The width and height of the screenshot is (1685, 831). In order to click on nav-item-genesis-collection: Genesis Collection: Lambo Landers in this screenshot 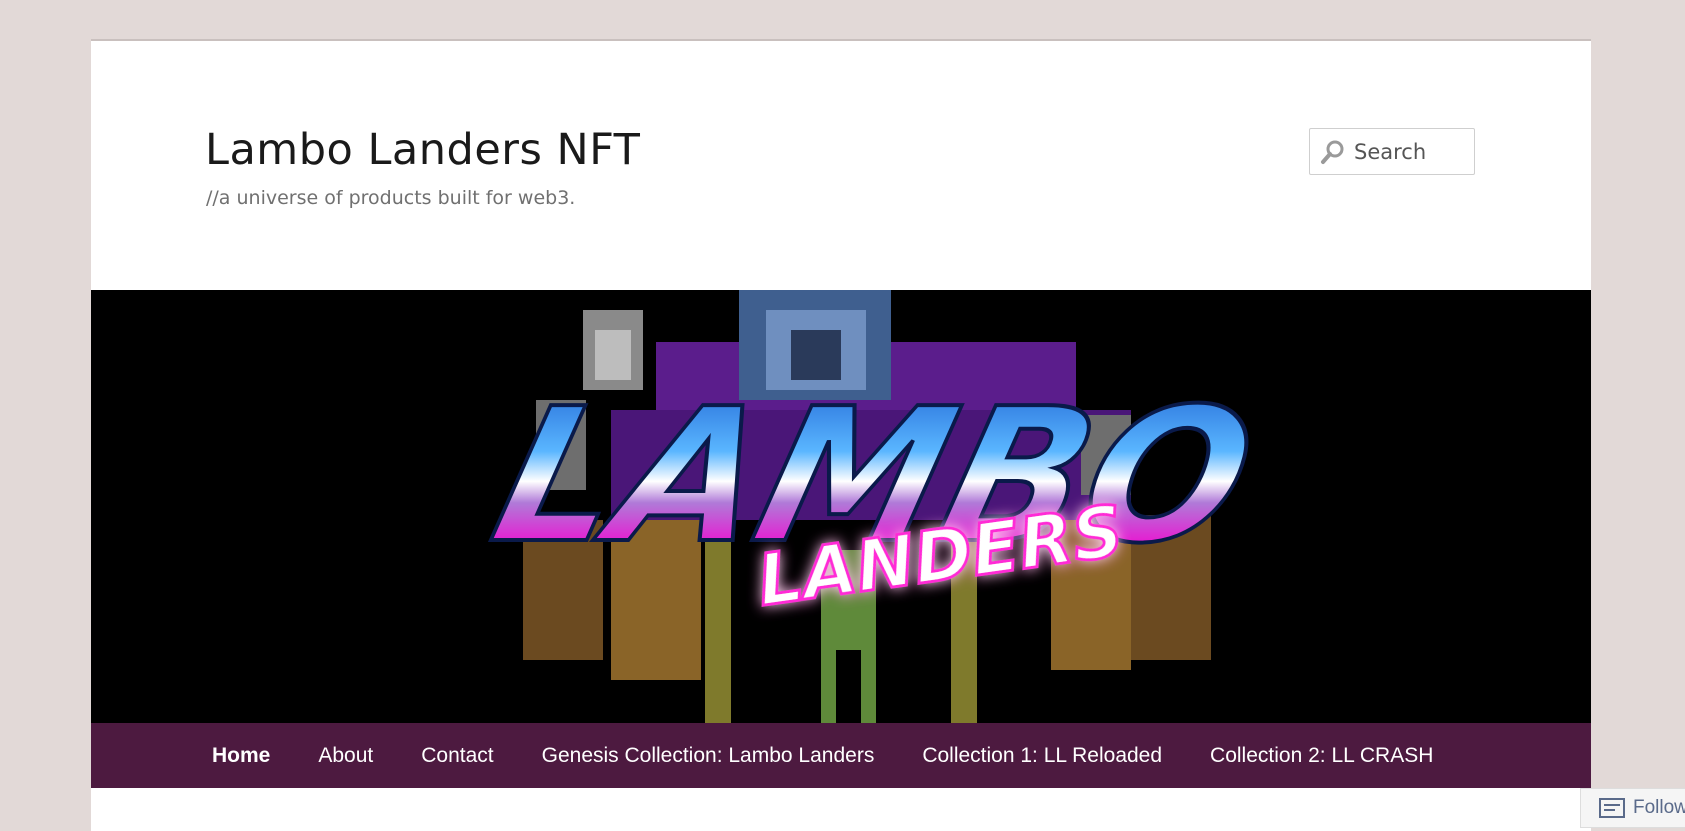, I will do `click(708, 756)`.